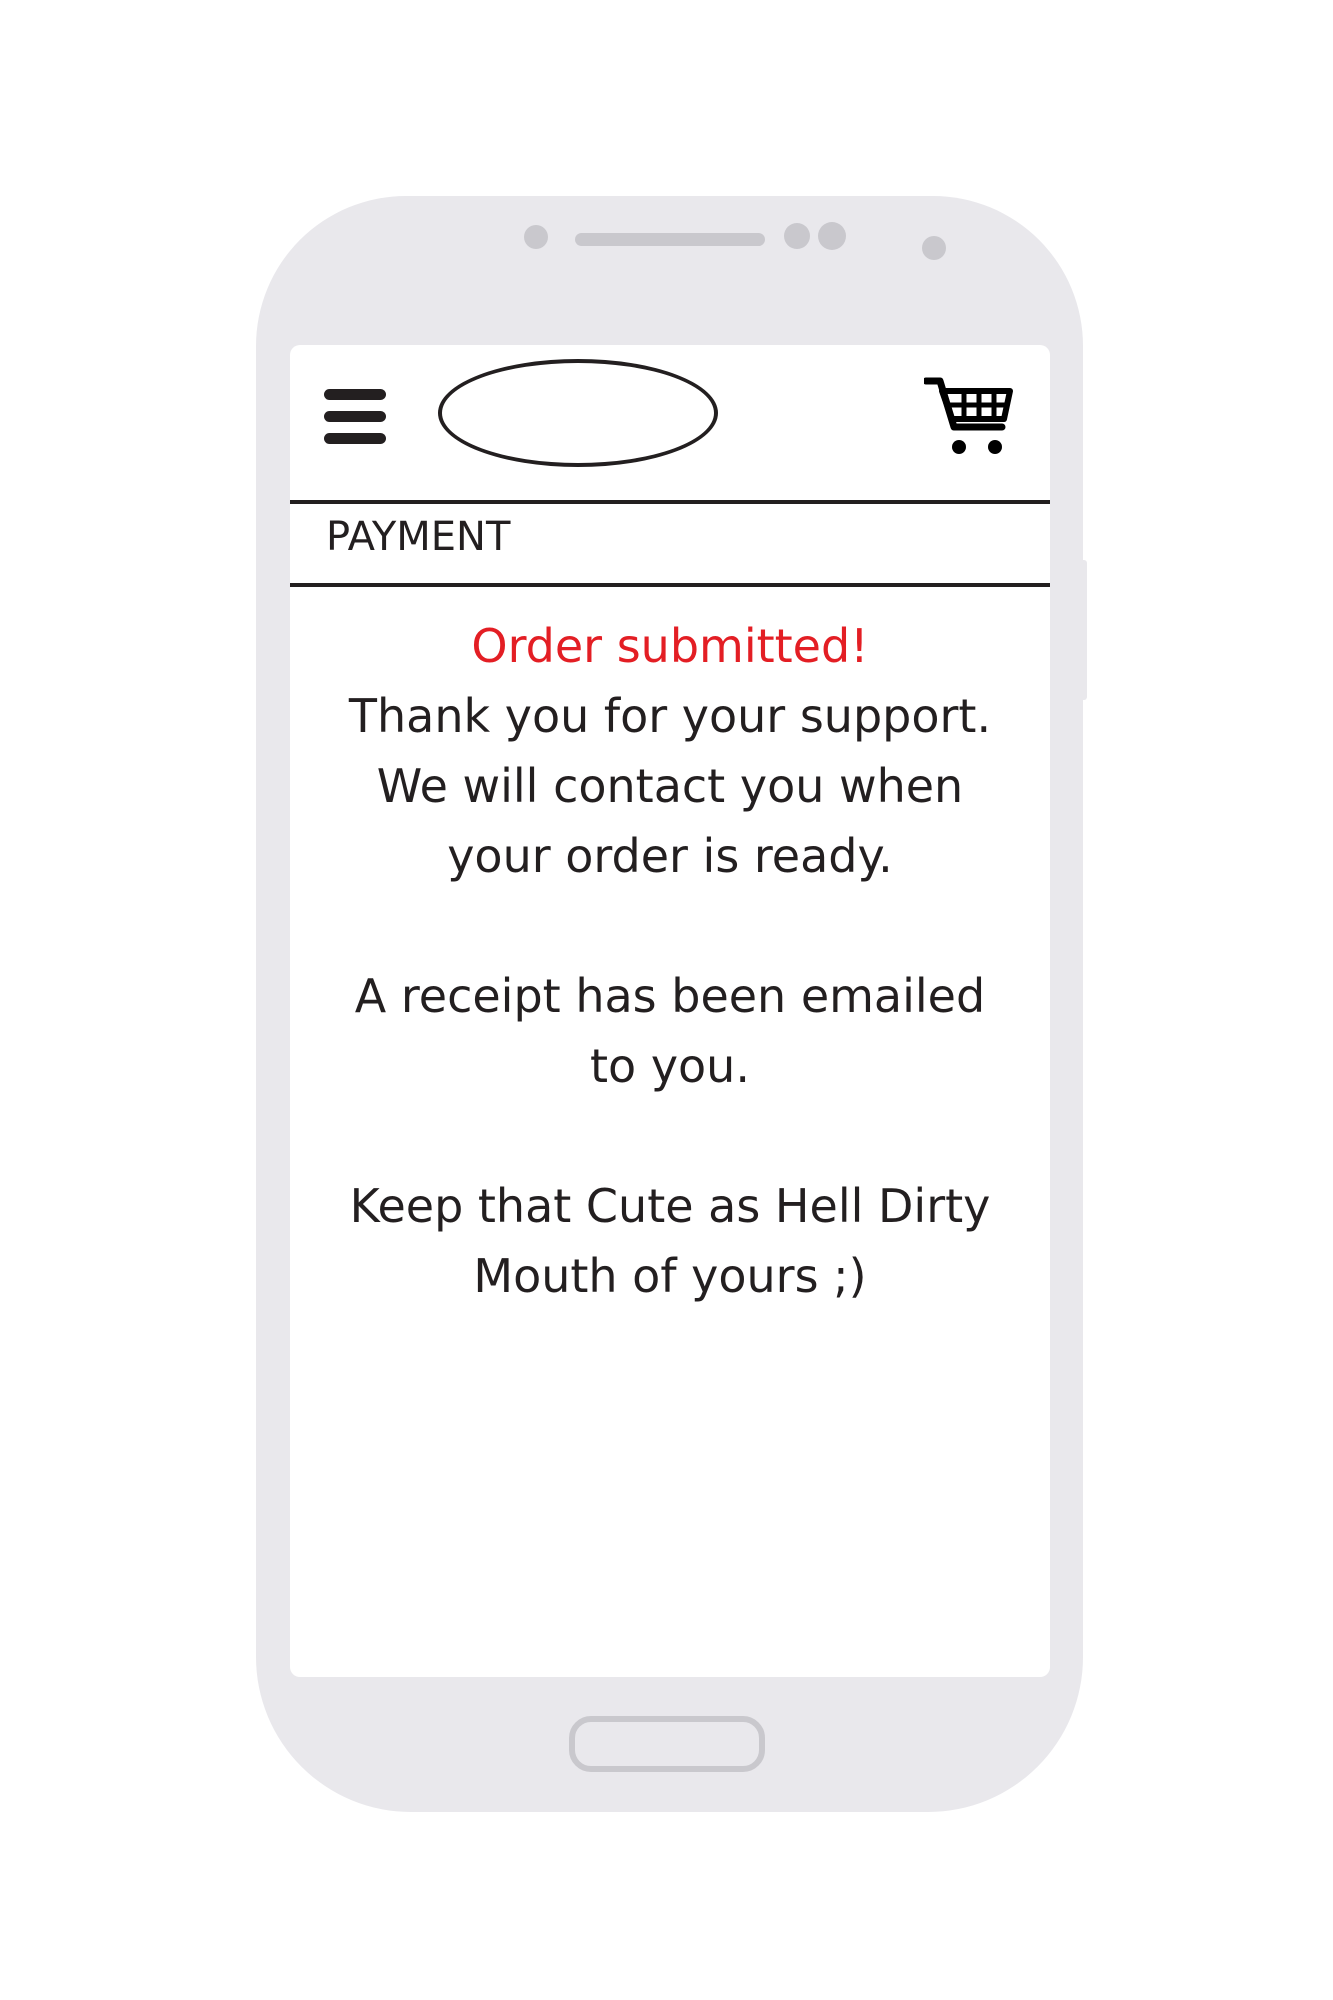 Image resolution: width=1333 pixels, height=2000 pixels. I want to click on thank-you-text: Thank you for your support., so click(670, 716).